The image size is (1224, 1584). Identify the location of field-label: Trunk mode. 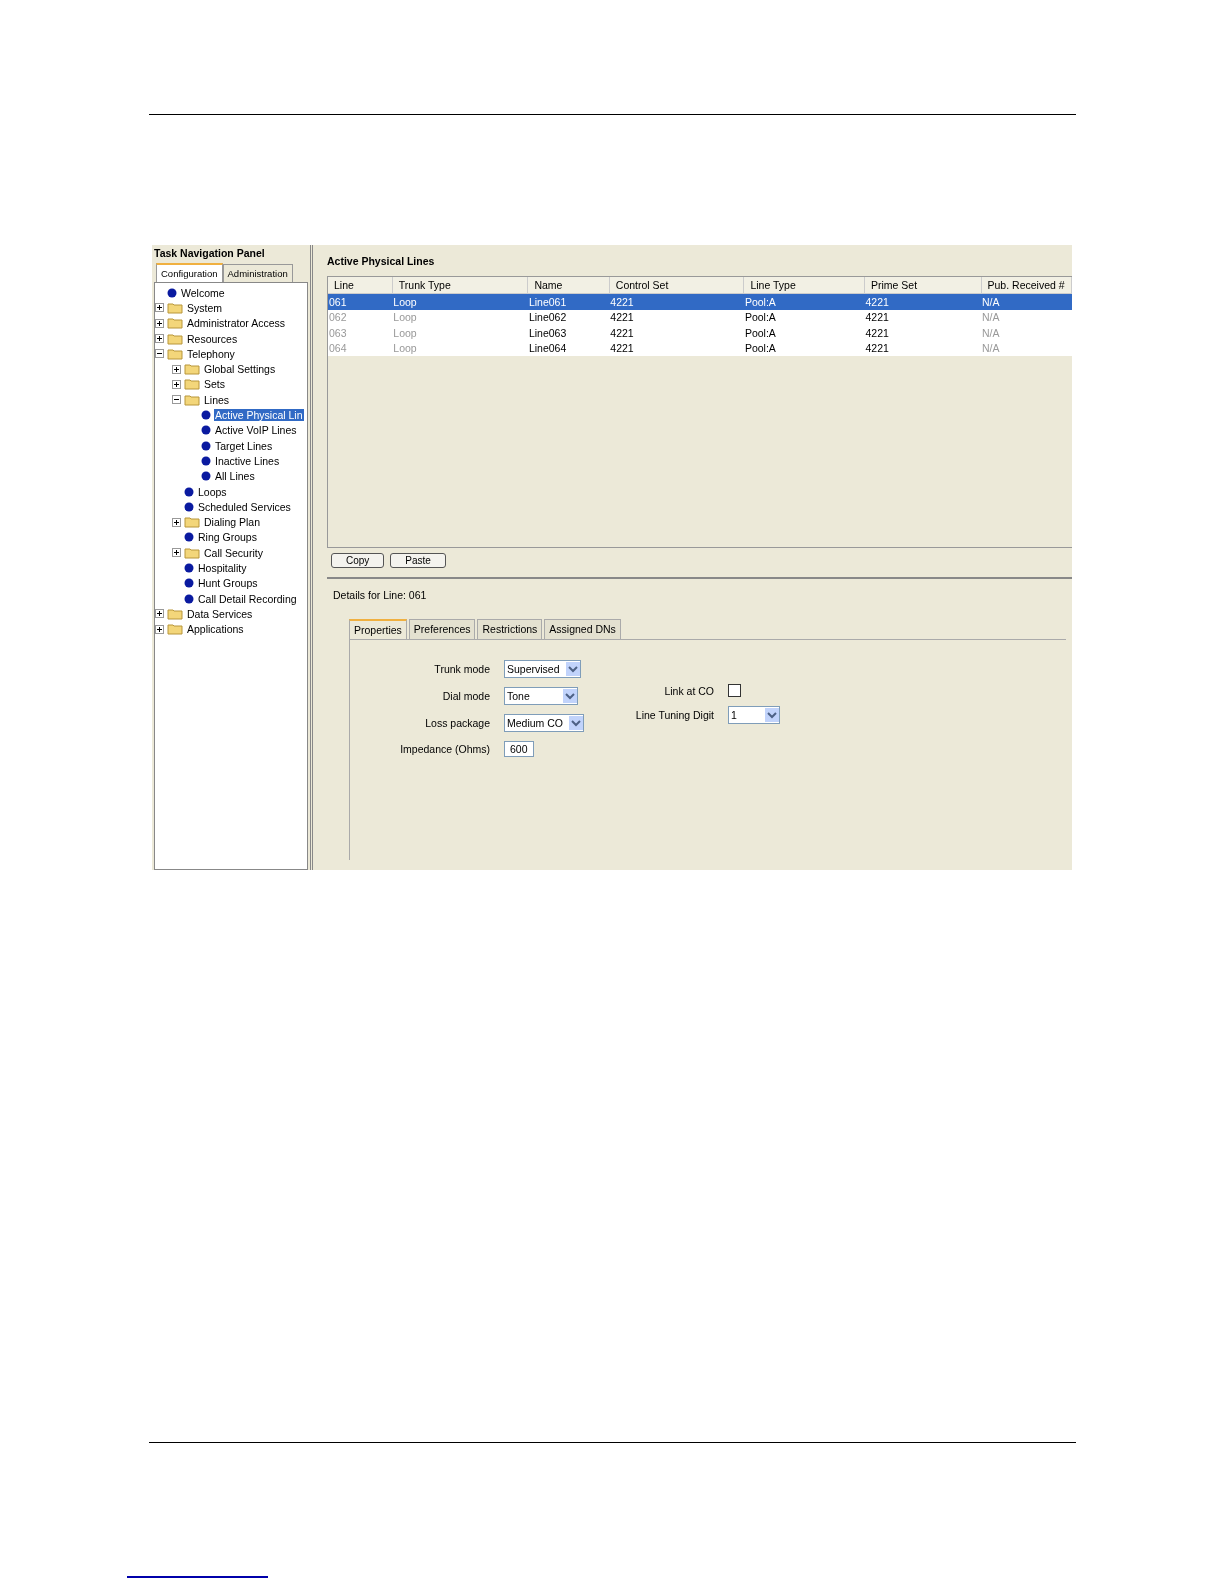
(461, 669).